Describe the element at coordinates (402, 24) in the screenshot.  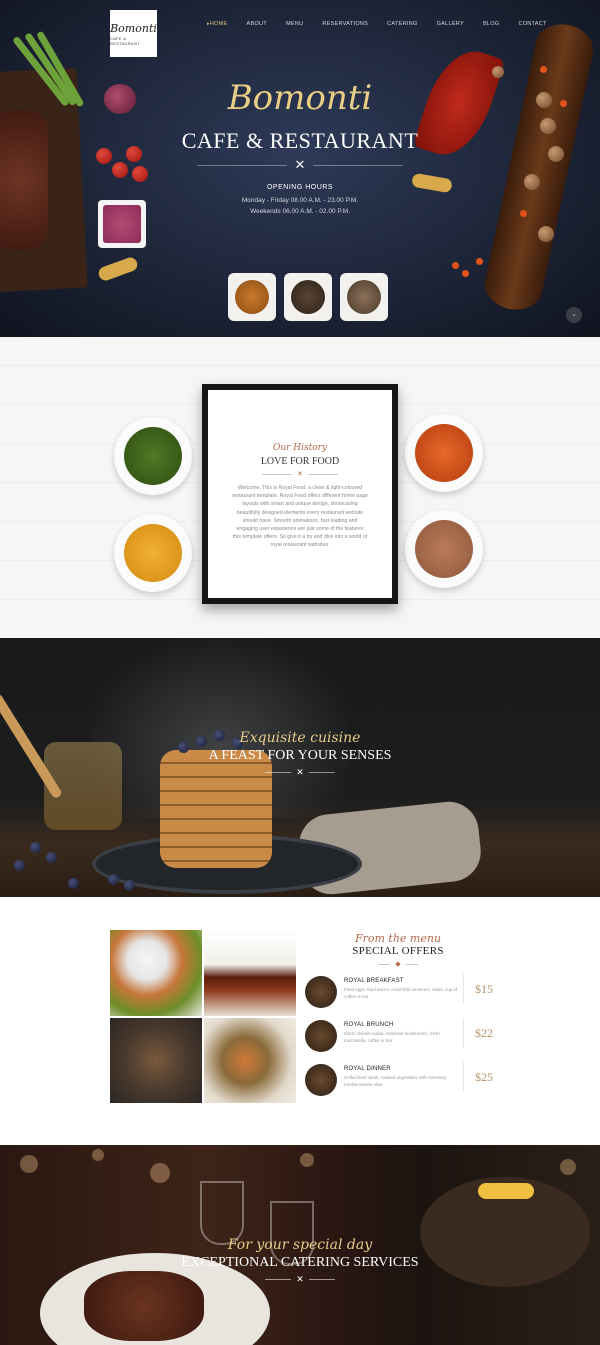
I see `nav-item-catering: CATERING` at that location.